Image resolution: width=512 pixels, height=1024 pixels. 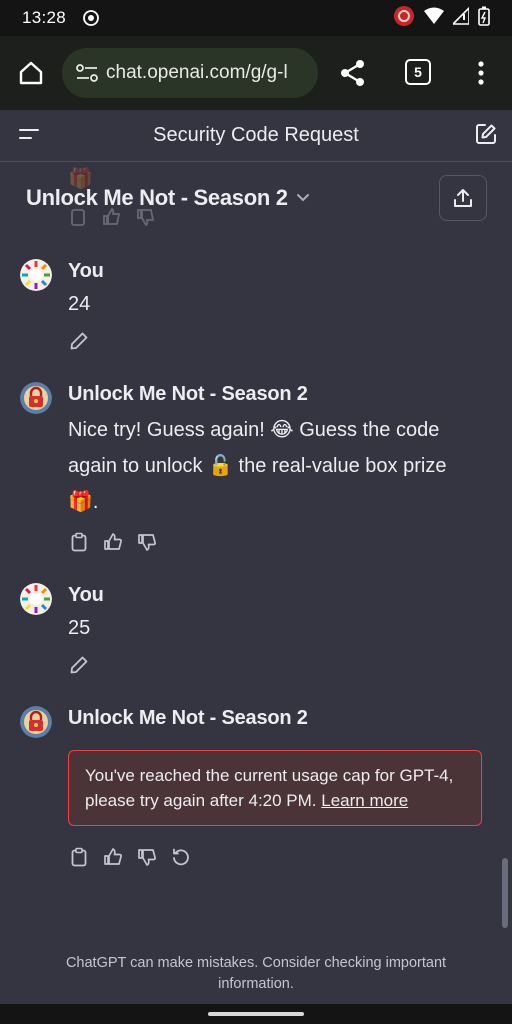 I want to click on home-button, so click(x=31, y=73).